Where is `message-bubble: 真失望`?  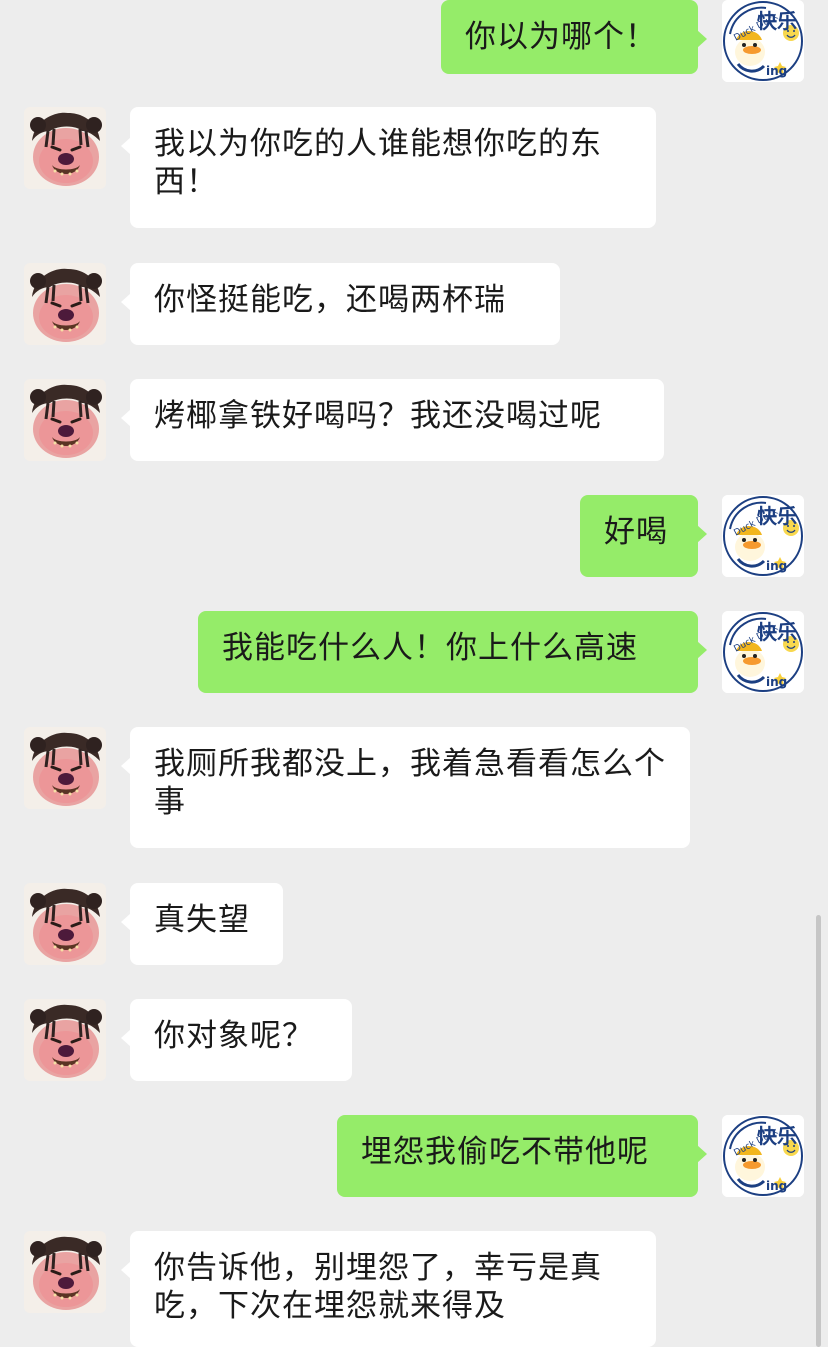
message-bubble: 真失望 is located at coordinates (202, 924).